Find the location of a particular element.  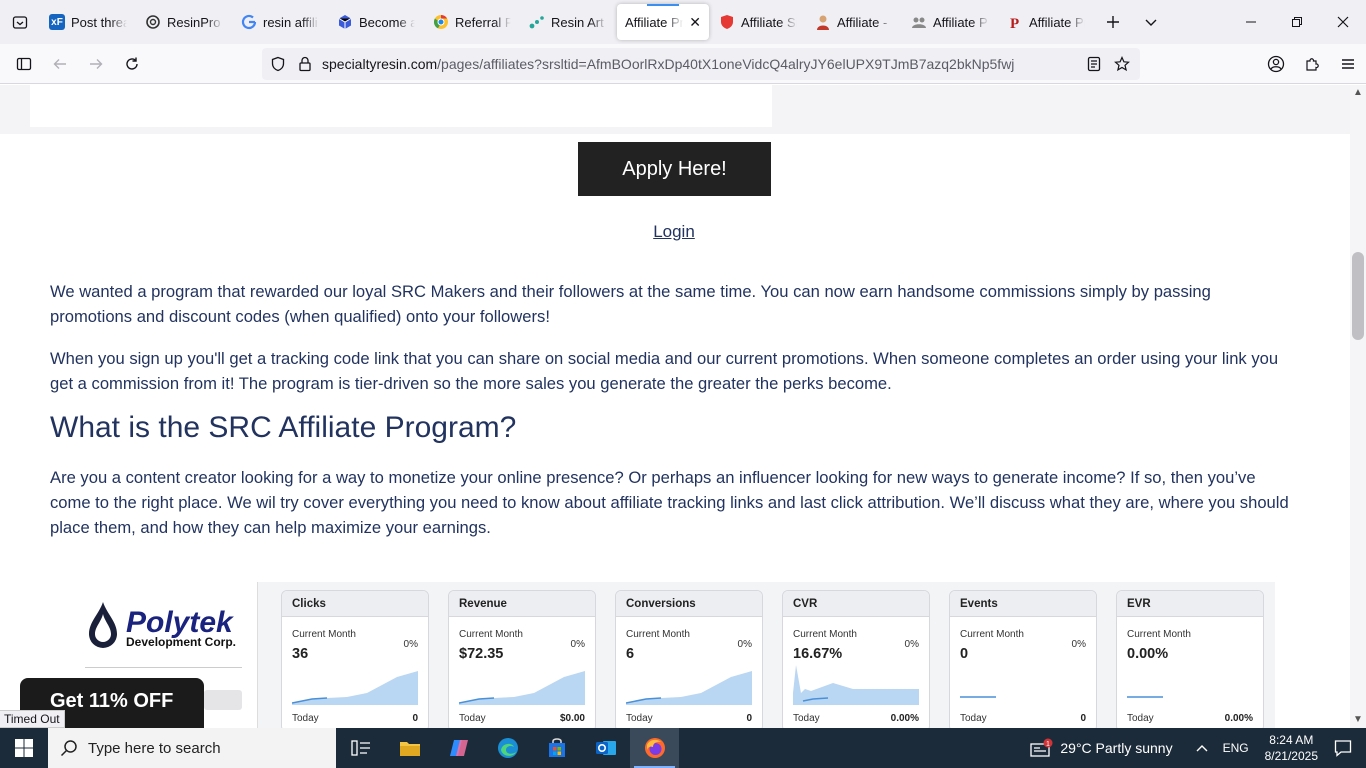

folder-icon is located at coordinates (409, 749).